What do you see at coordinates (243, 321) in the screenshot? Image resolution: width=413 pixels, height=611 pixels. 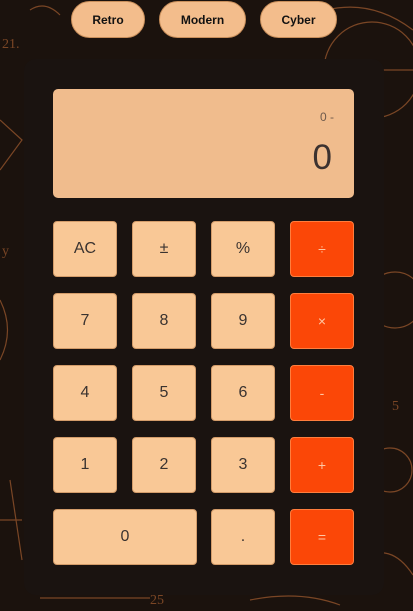 I see `digit-9-button: 9` at bounding box center [243, 321].